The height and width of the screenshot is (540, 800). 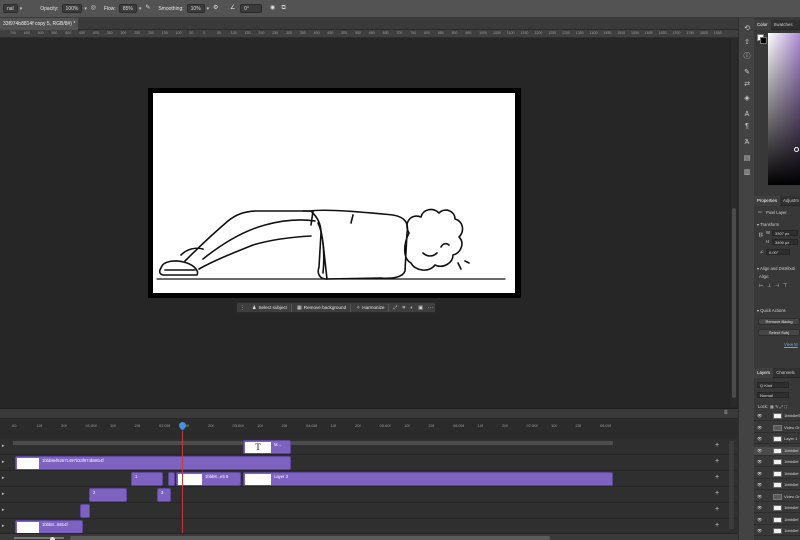 I want to click on paragraph-icon: ¶, so click(x=747, y=127).